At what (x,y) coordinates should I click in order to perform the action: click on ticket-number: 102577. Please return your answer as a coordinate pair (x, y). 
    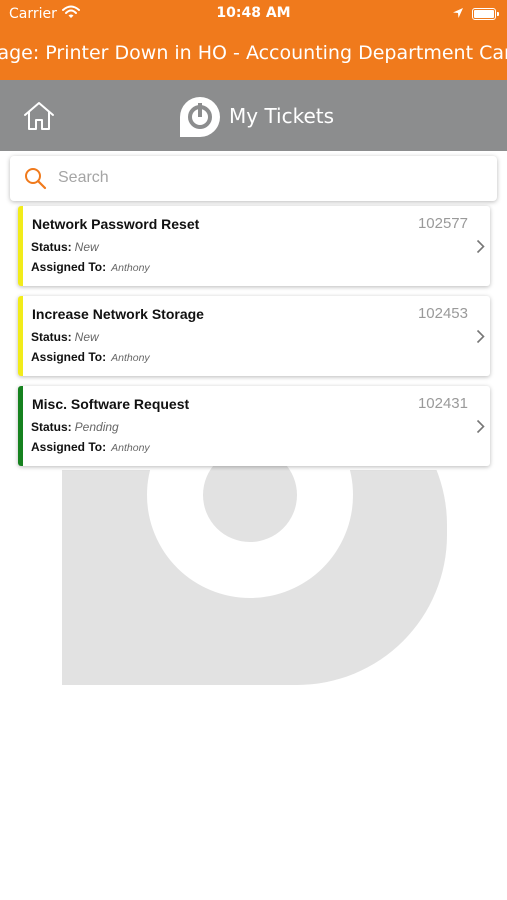
    Looking at the image, I should click on (442, 223).